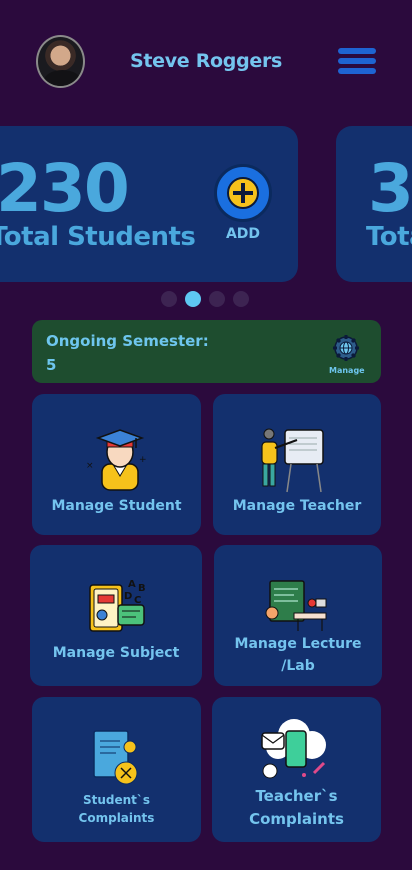  I want to click on semester-title: Ongoing Semester:, so click(127, 341).